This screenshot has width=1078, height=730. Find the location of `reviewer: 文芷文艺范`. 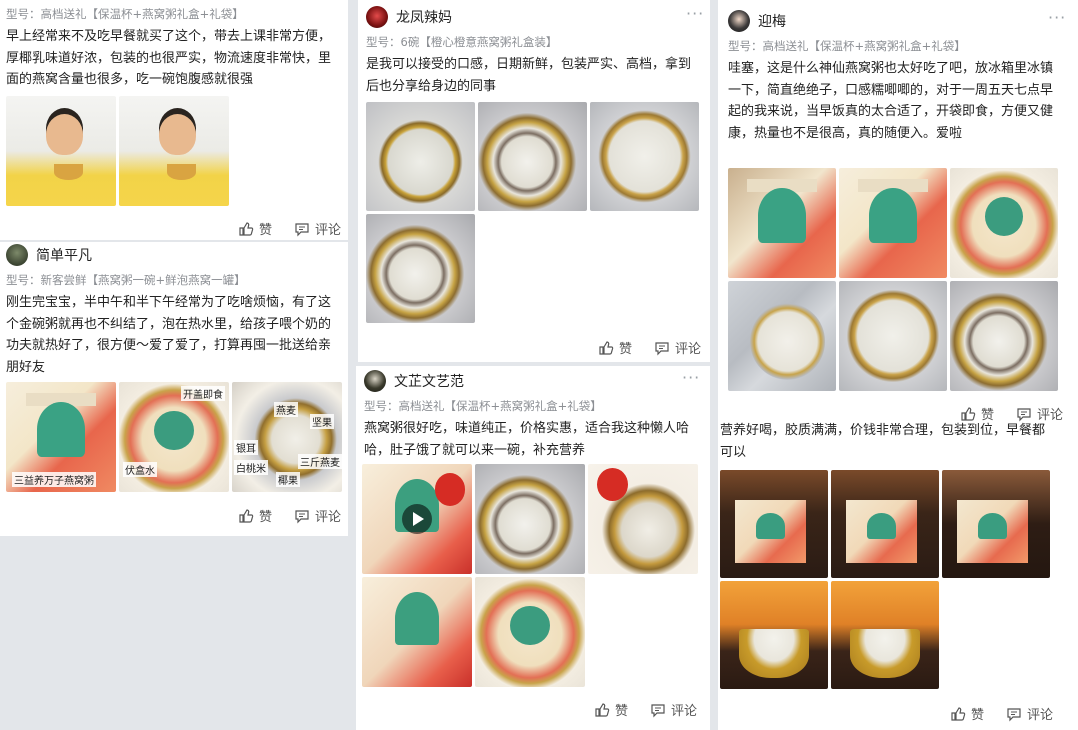

reviewer: 文芷文艺范 is located at coordinates (414, 381).